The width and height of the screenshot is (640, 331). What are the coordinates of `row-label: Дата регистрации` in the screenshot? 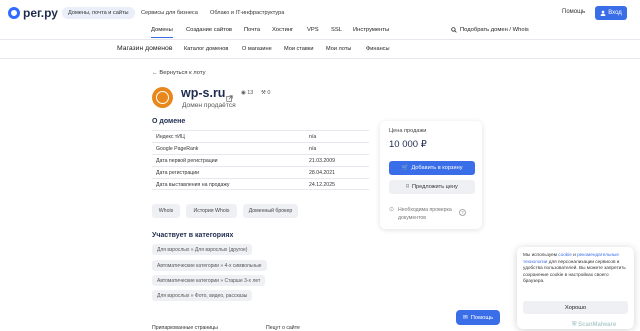 It's located at (177, 173).